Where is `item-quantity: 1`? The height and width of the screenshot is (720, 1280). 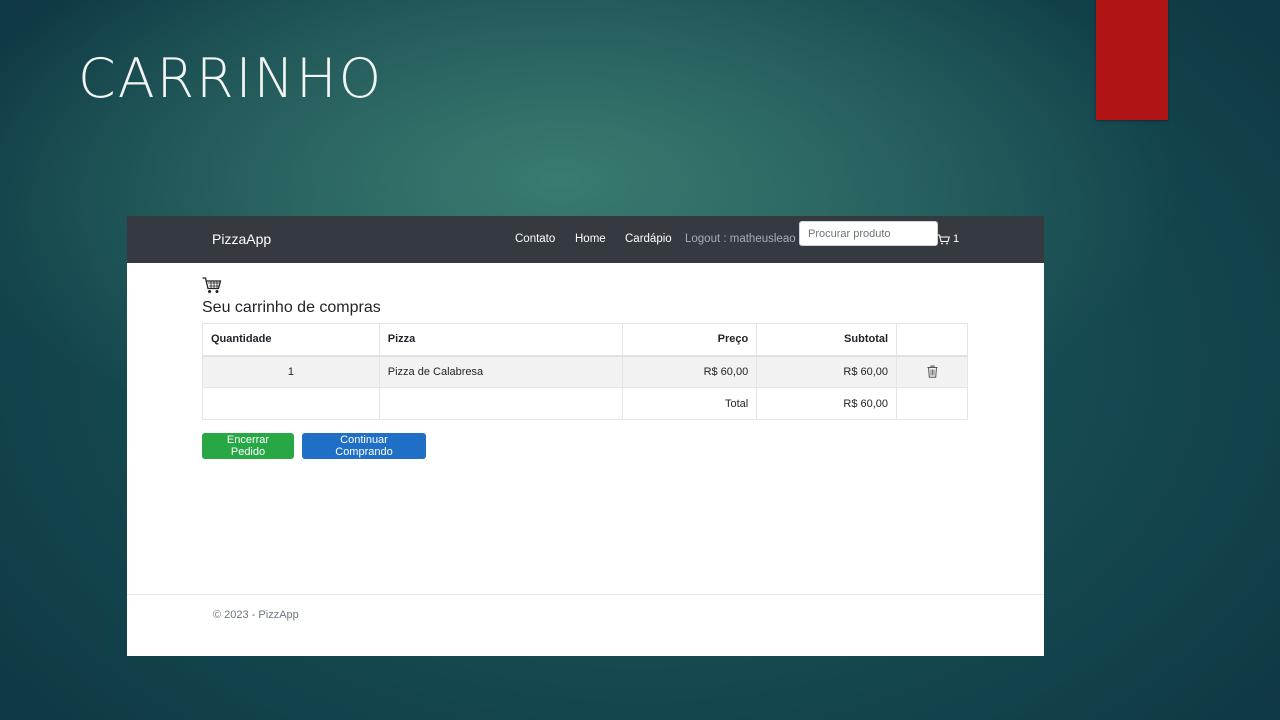
item-quantity: 1 is located at coordinates (291, 371).